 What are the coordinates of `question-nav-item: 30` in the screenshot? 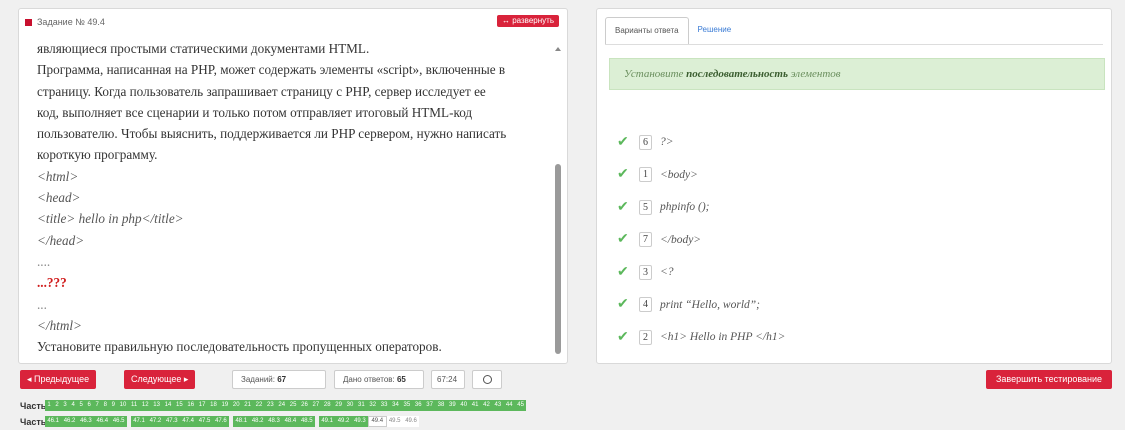 It's located at (350, 405).